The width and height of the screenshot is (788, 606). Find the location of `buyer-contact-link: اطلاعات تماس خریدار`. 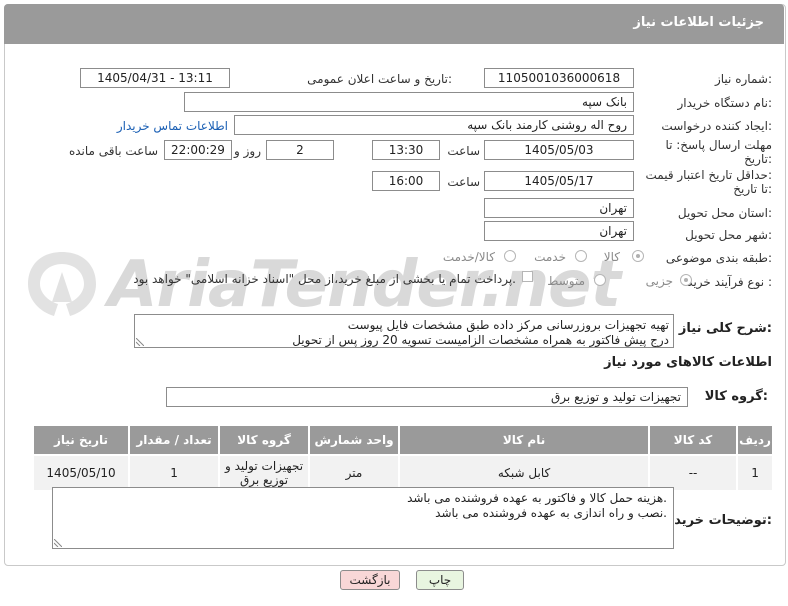

buyer-contact-link: اطلاعات تماس خریدار is located at coordinates (172, 126).